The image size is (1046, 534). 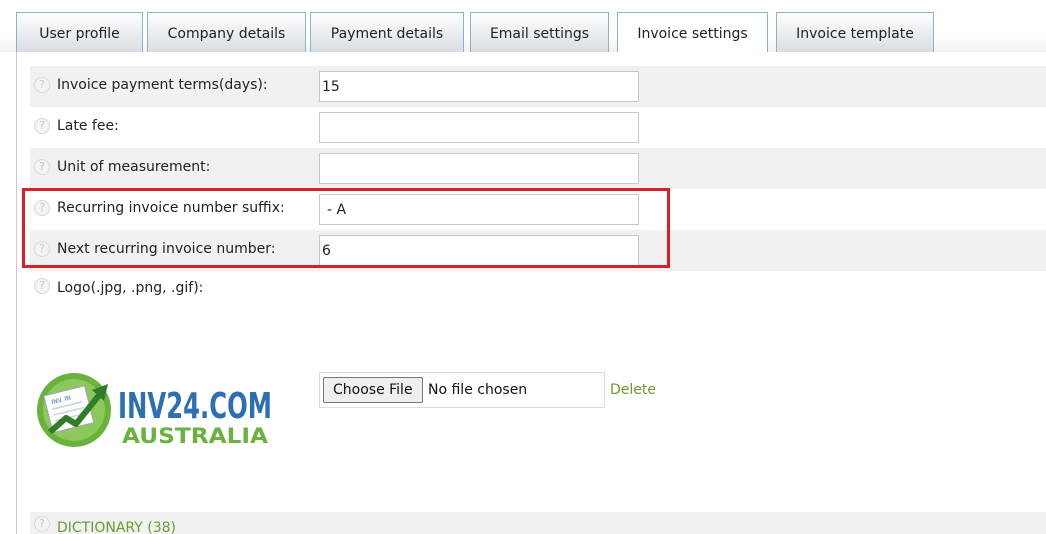 What do you see at coordinates (479, 209) in the screenshot?
I see `recurring-suffix-input` at bounding box center [479, 209].